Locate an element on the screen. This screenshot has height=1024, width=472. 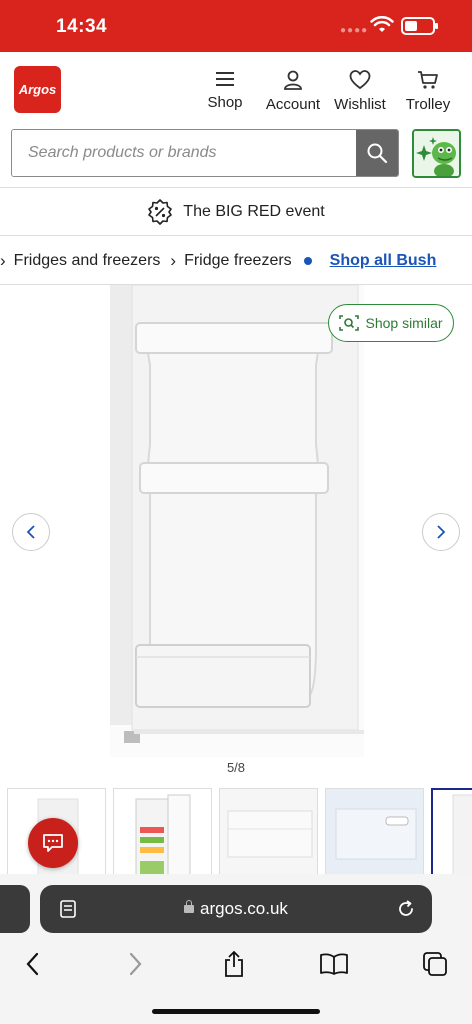
trolley-icon is located at coordinates (428, 80).